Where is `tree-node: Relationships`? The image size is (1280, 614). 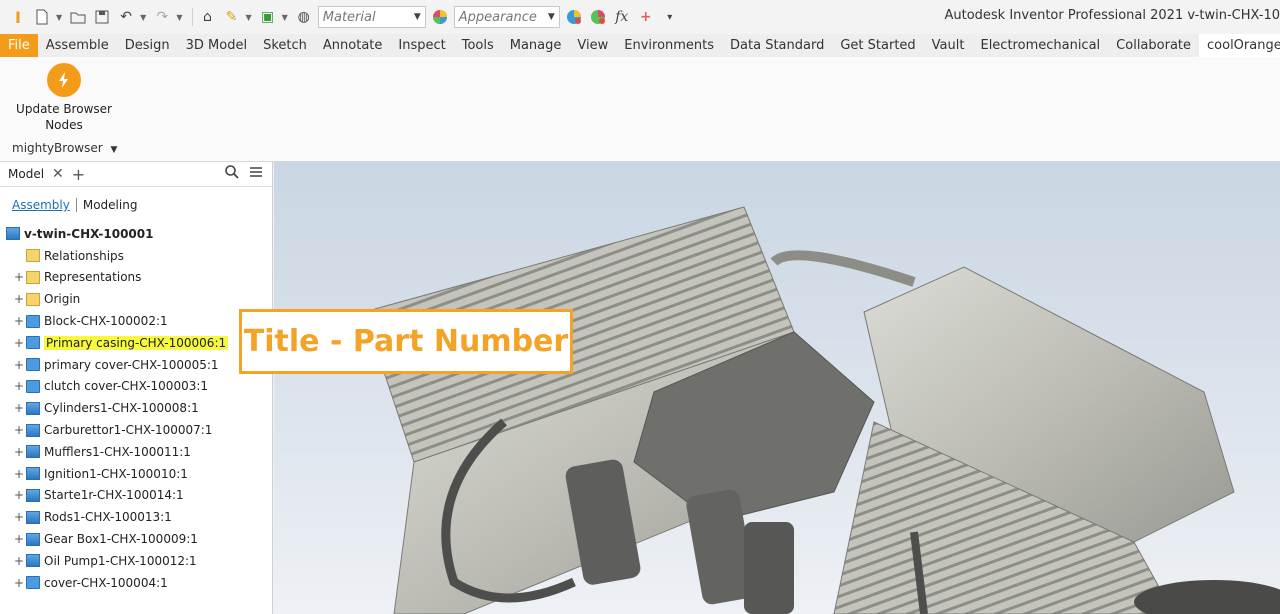
tree-node: Relationships is located at coordinates (139, 256).